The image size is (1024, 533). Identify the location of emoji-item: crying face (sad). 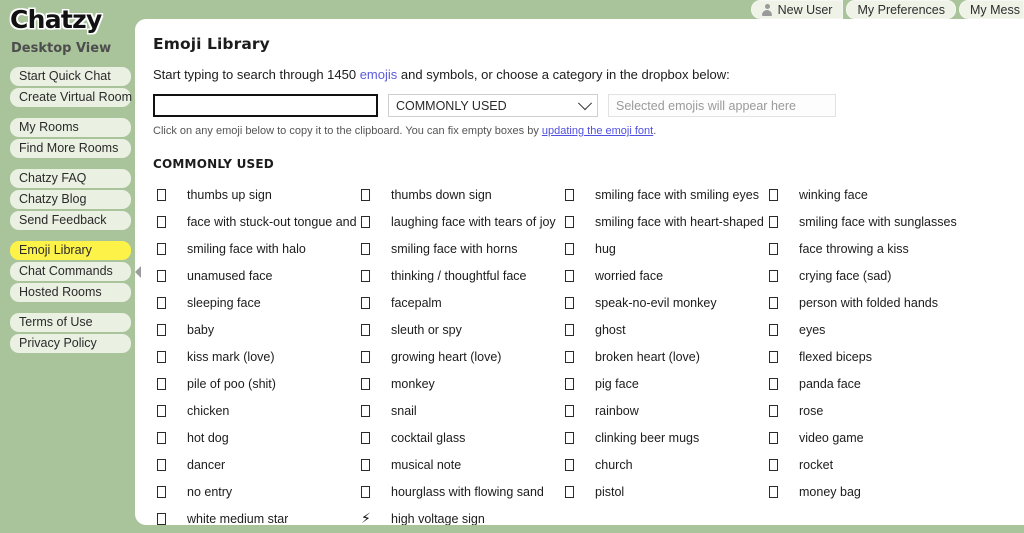
(867, 275).